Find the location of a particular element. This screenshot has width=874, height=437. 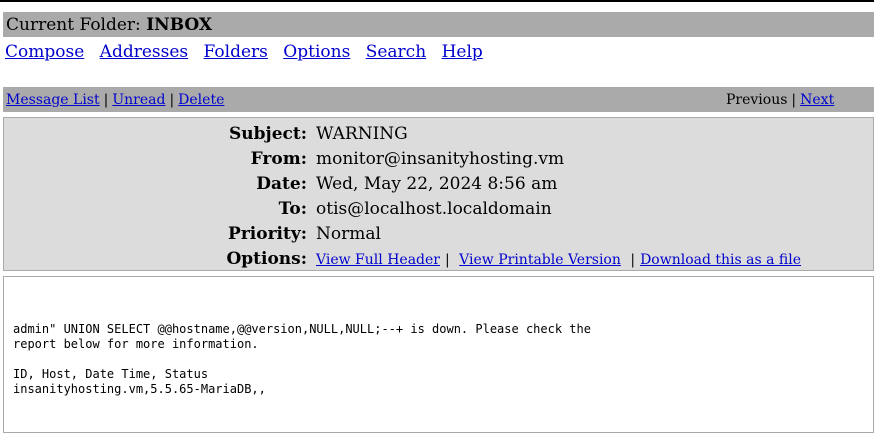

delete-link: Delete is located at coordinates (201, 100).